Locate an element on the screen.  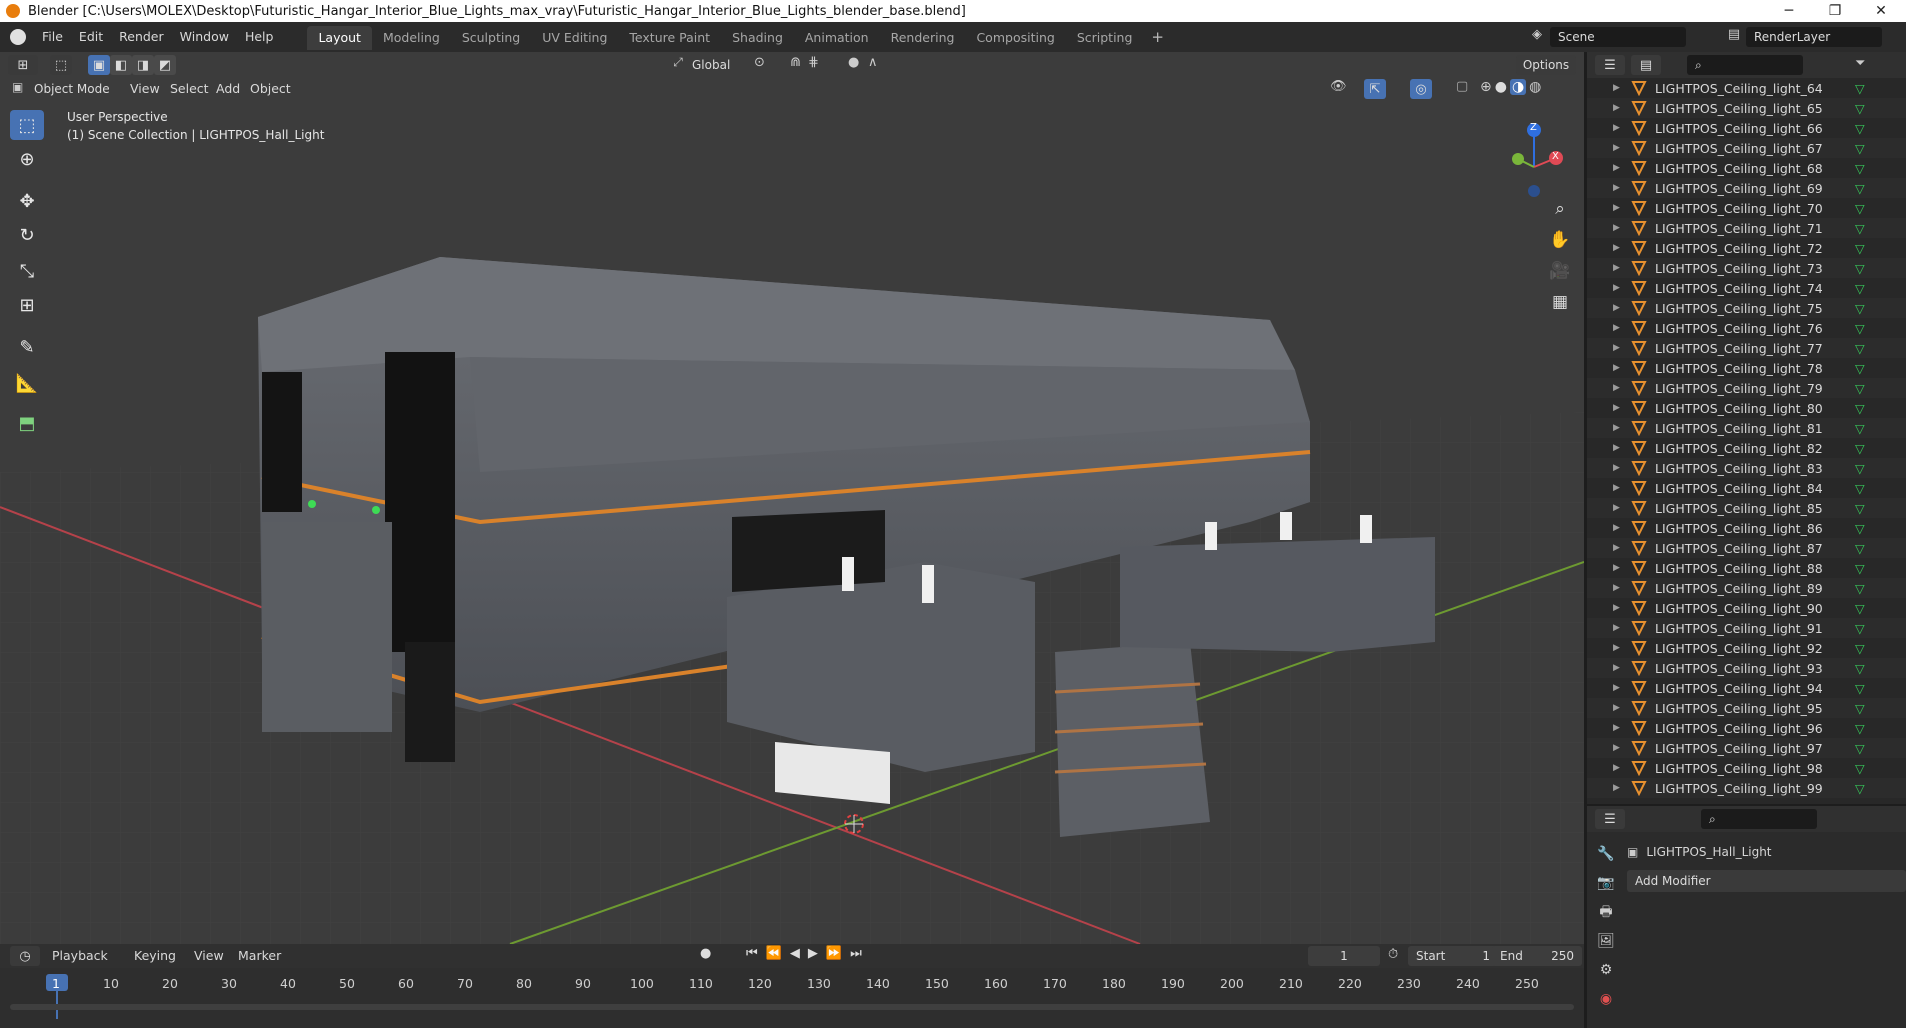
gizmo-y-ball is located at coordinates (1518, 159).